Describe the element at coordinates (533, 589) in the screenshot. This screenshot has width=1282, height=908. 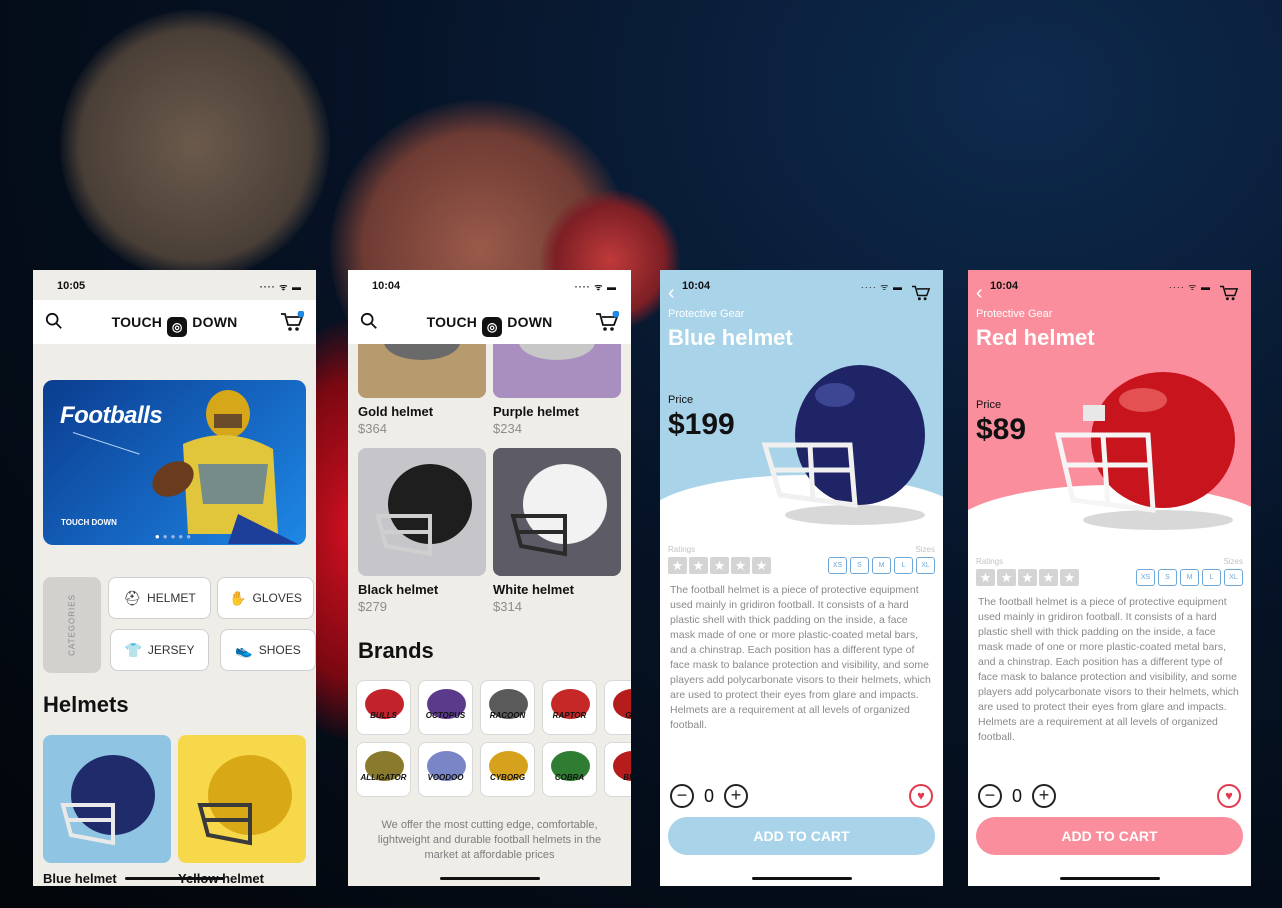
I see `product-name: White helmet` at that location.